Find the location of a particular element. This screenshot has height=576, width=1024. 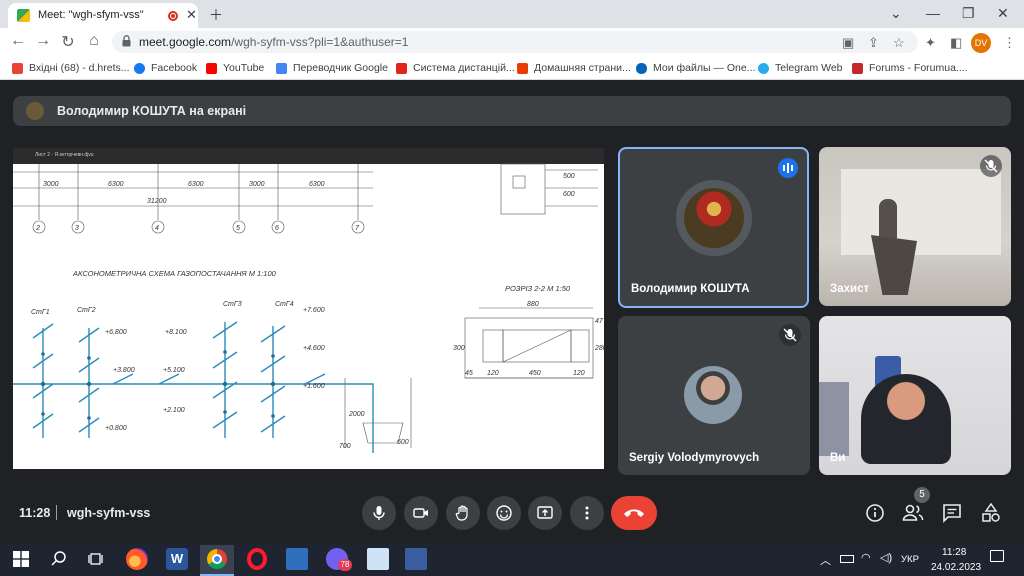

camera-indicator-icon: ▣ is located at coordinates (848, 43).